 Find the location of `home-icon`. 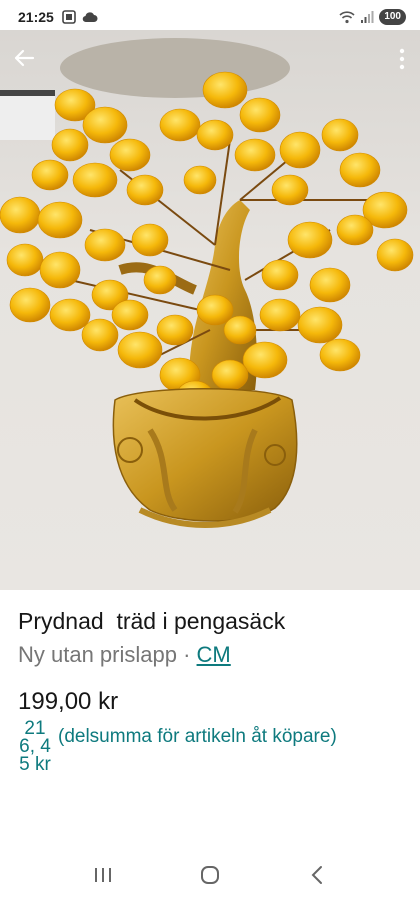

home-icon is located at coordinates (209, 875).